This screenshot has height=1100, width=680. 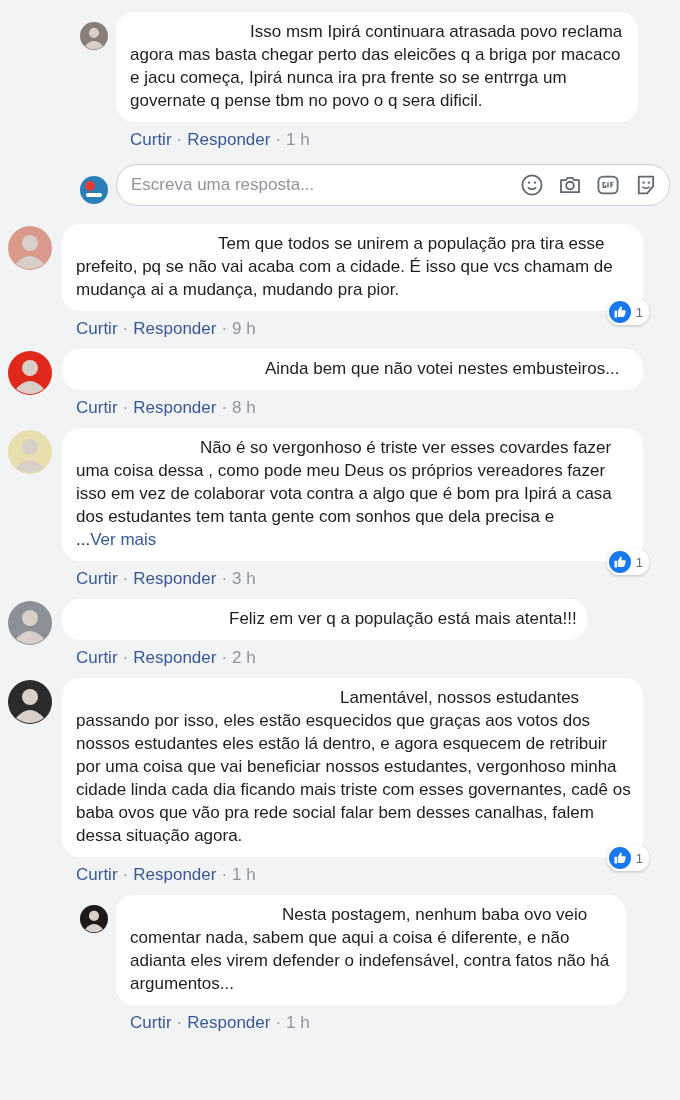 What do you see at coordinates (244, 579) in the screenshot?
I see `timestamp: 3 h` at bounding box center [244, 579].